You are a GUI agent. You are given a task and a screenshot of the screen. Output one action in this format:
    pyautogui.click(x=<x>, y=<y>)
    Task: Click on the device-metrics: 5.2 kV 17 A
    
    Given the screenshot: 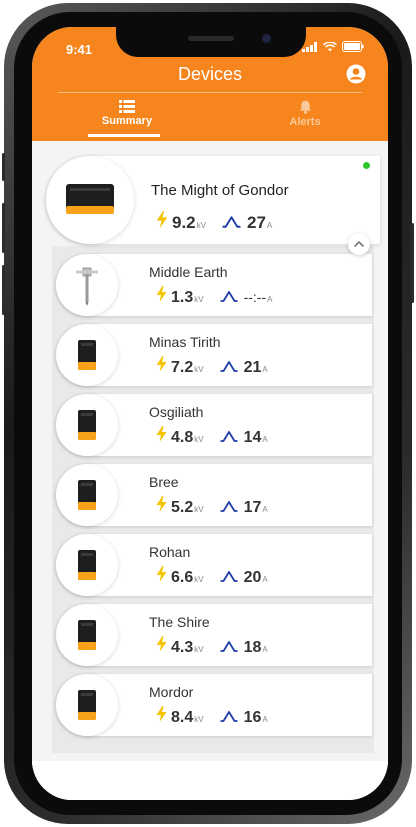 What is the action you would take?
    pyautogui.click(x=212, y=506)
    